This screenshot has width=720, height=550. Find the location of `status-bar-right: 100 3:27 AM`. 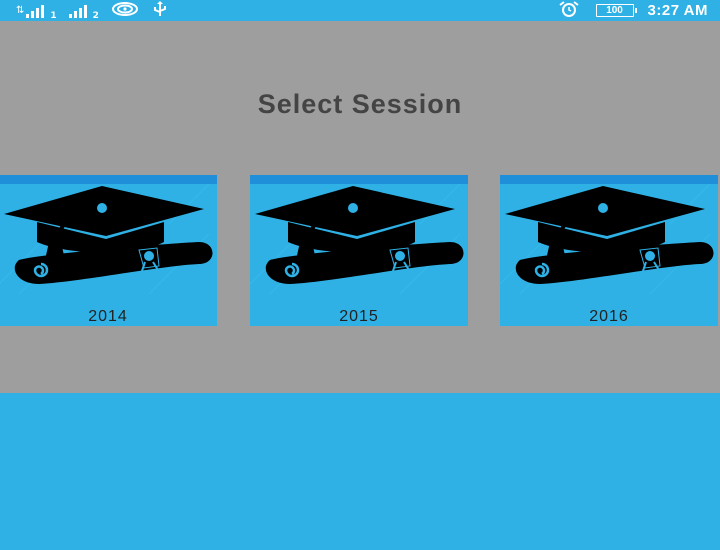

status-bar-right: 100 3:27 AM is located at coordinates (632, 10).